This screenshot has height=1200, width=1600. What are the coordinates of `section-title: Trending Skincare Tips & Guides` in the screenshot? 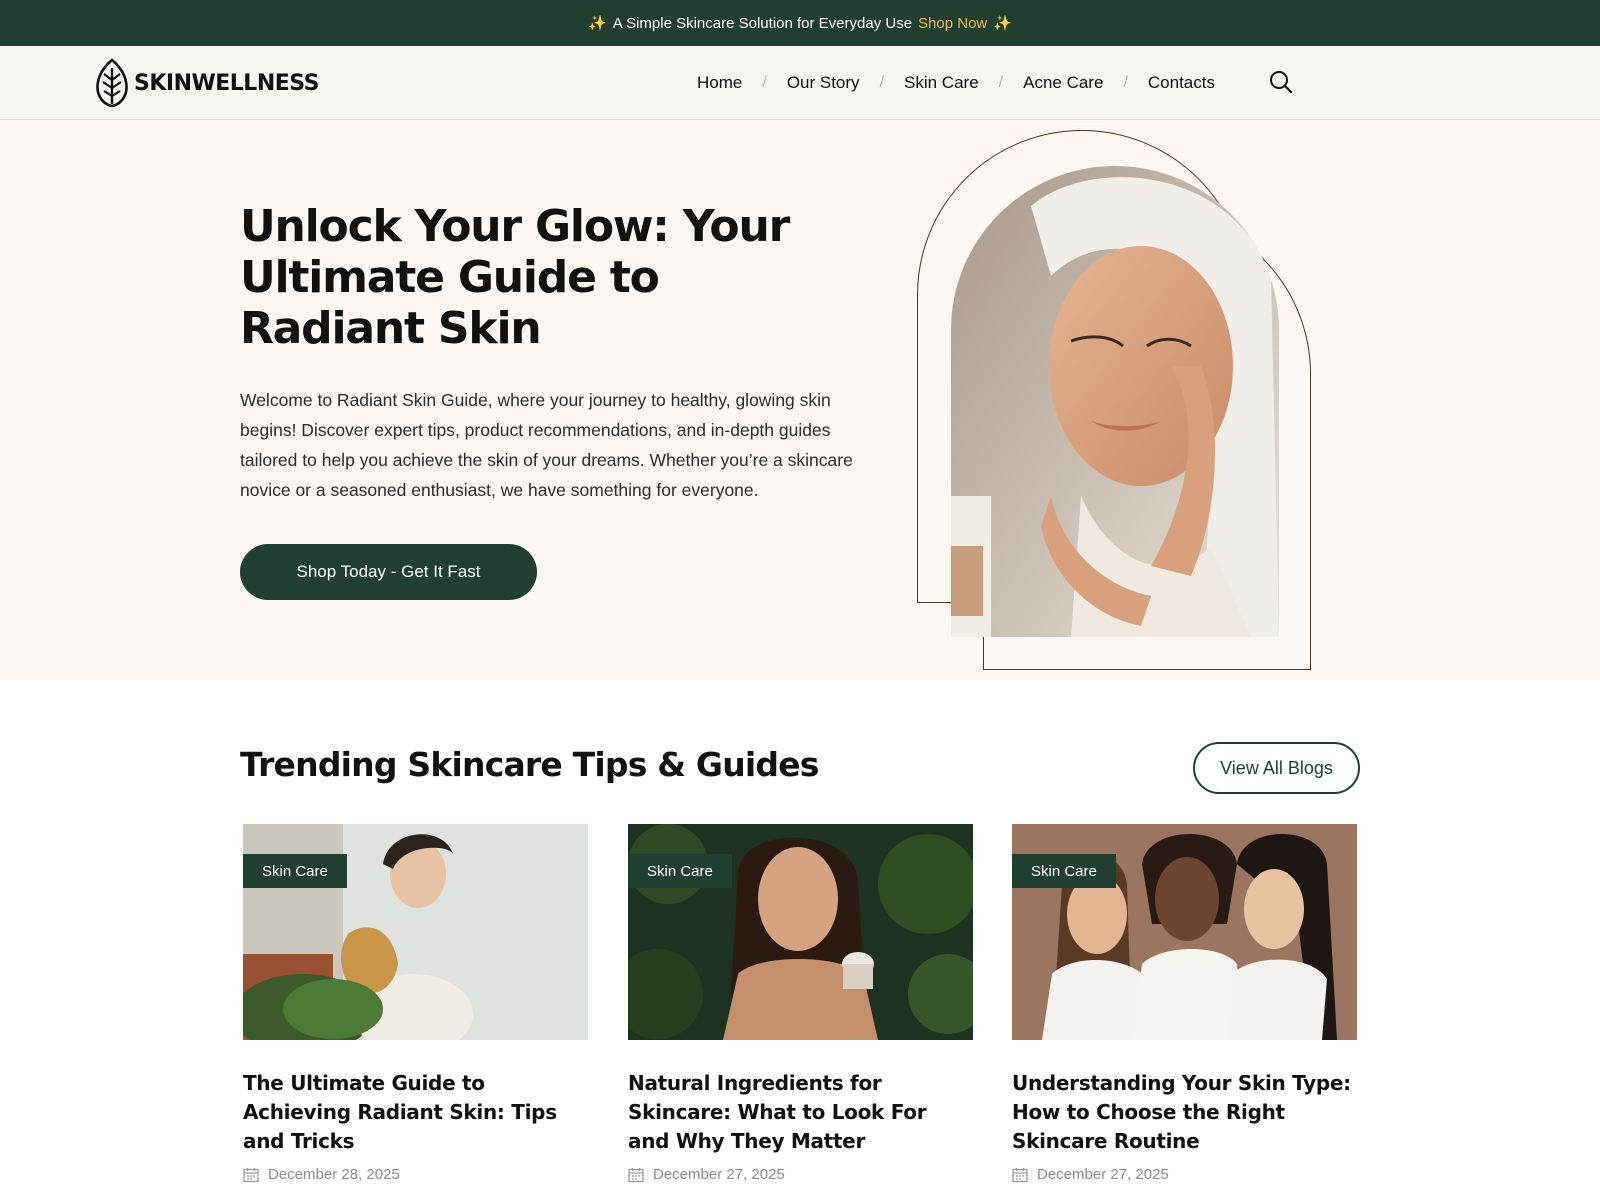 It's located at (529, 764).